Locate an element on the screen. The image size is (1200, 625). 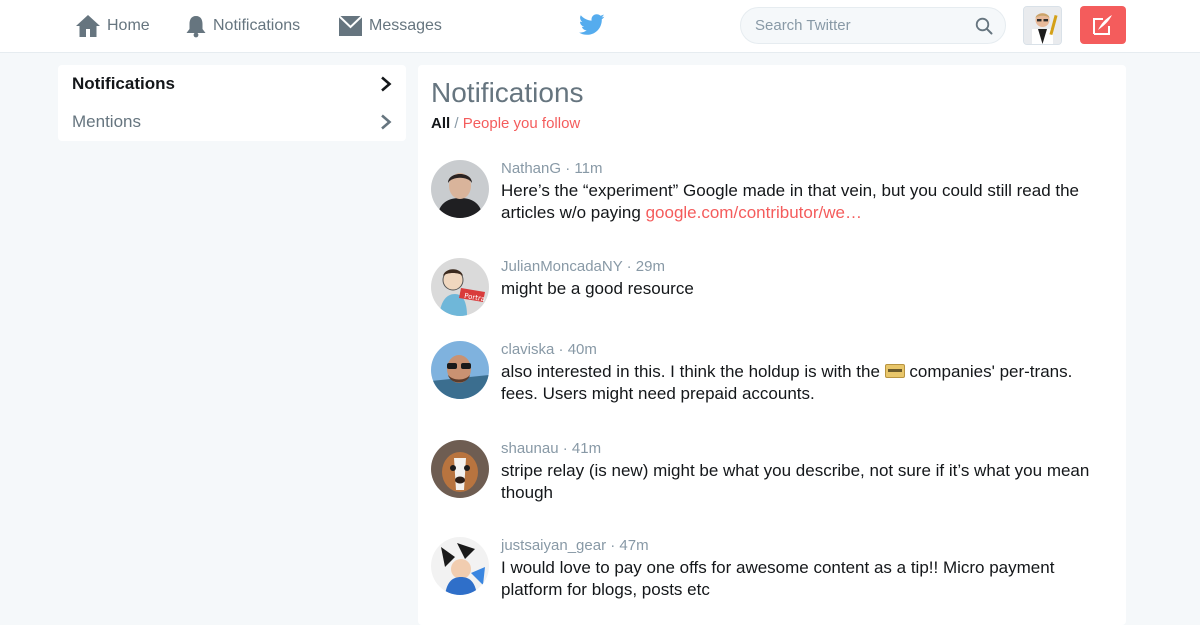
notification-meta: NathanG · 11m is located at coordinates (551, 168).